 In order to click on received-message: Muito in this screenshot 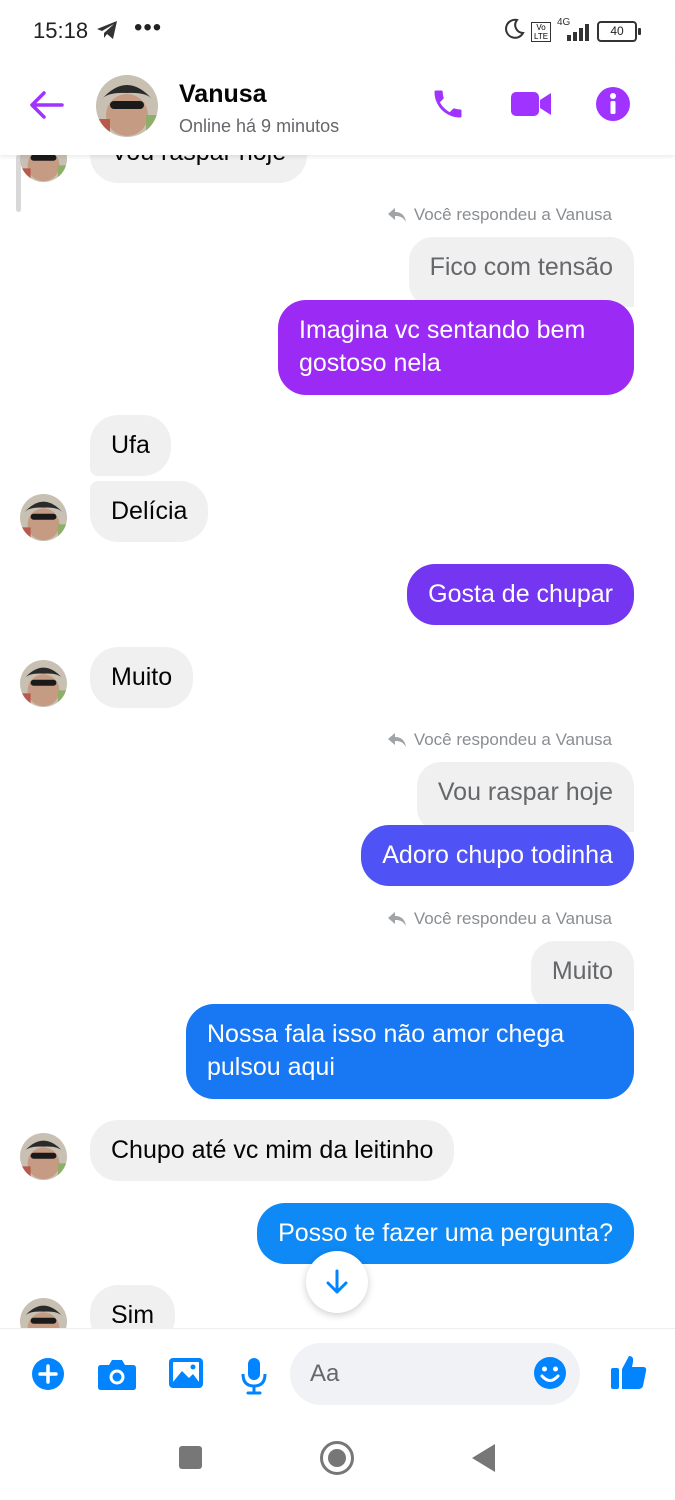, I will do `click(142, 677)`.